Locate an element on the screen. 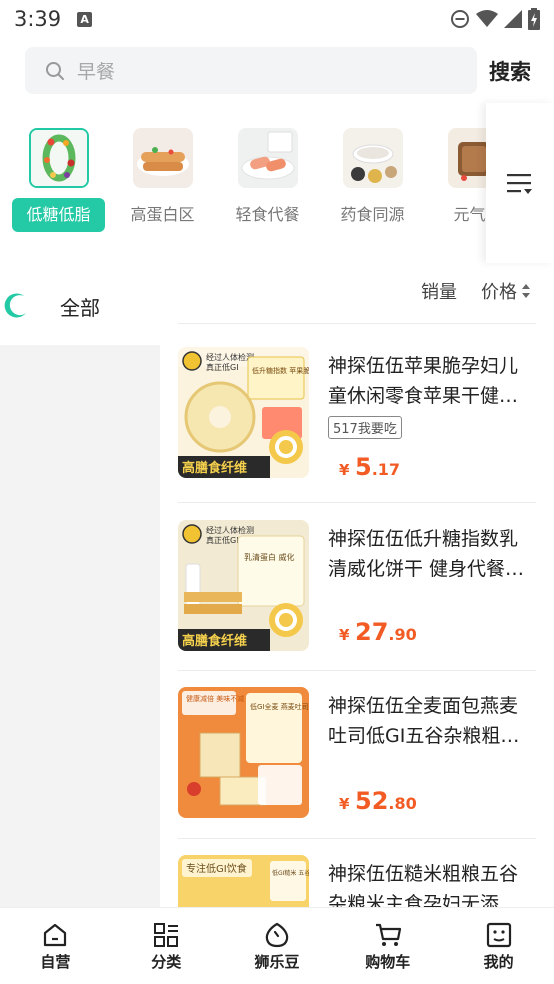 The height and width of the screenshot is (984, 554). category-light-meal: 轻食代餐 is located at coordinates (267, 180).